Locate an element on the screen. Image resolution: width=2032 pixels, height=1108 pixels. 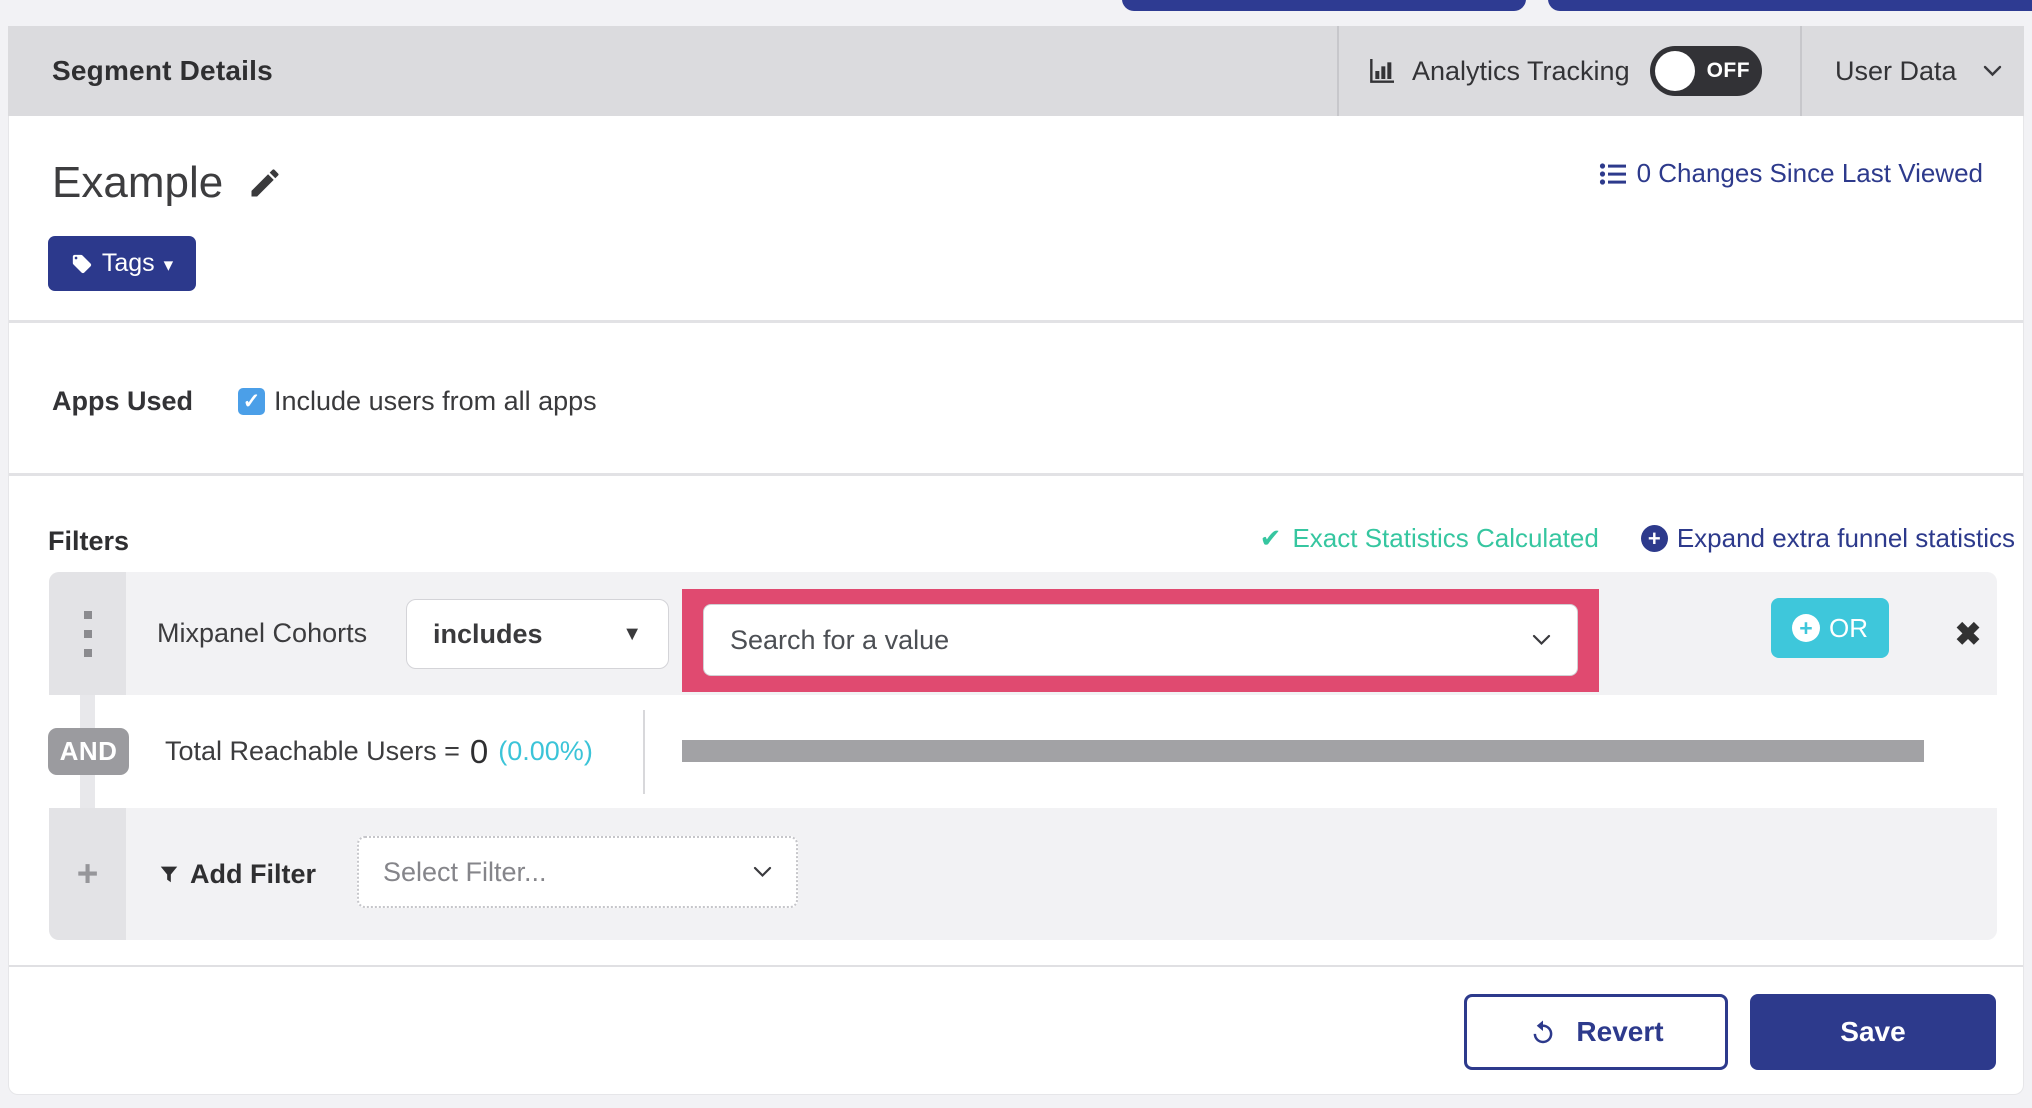
edit-name-pencil-icon is located at coordinates (265, 183).